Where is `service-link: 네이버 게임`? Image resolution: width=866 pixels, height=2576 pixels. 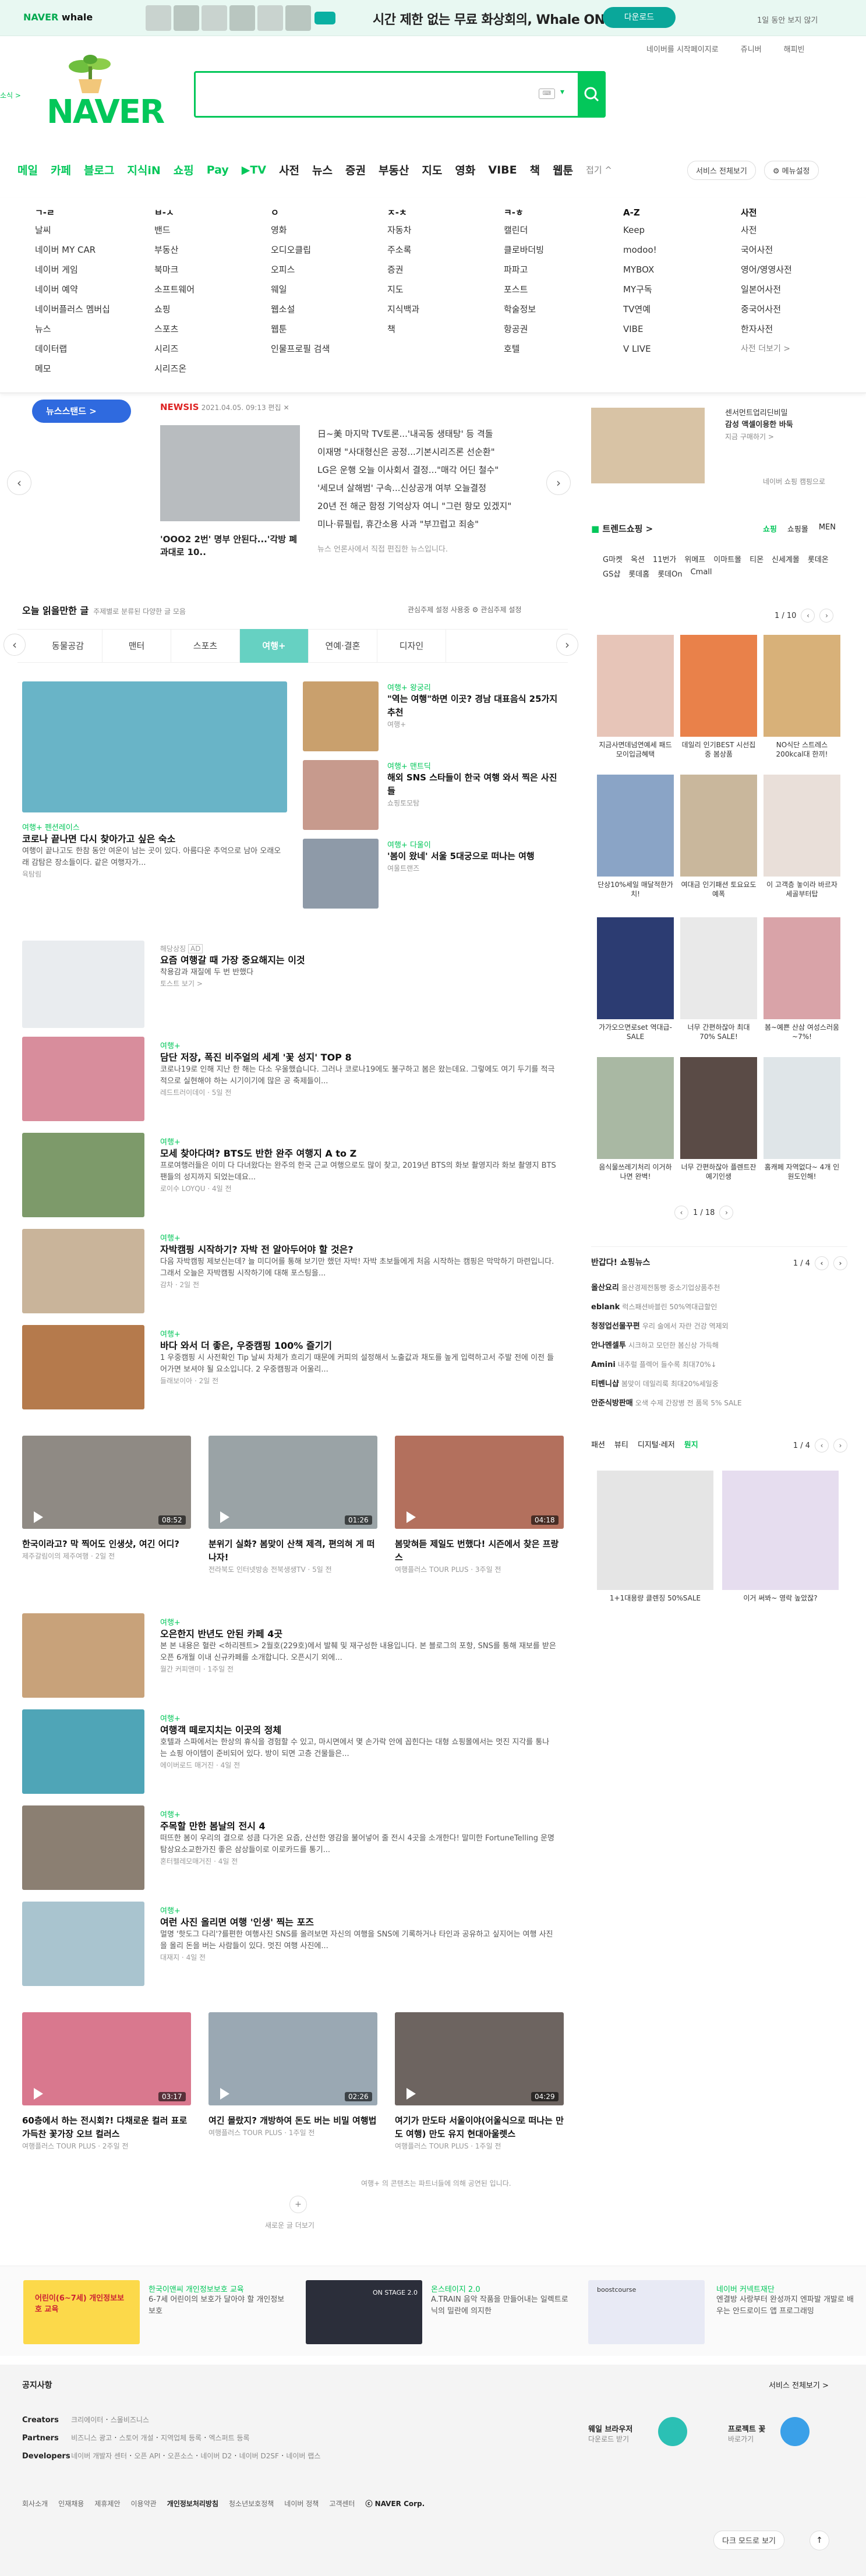 service-link: 네이버 게임 is located at coordinates (72, 270).